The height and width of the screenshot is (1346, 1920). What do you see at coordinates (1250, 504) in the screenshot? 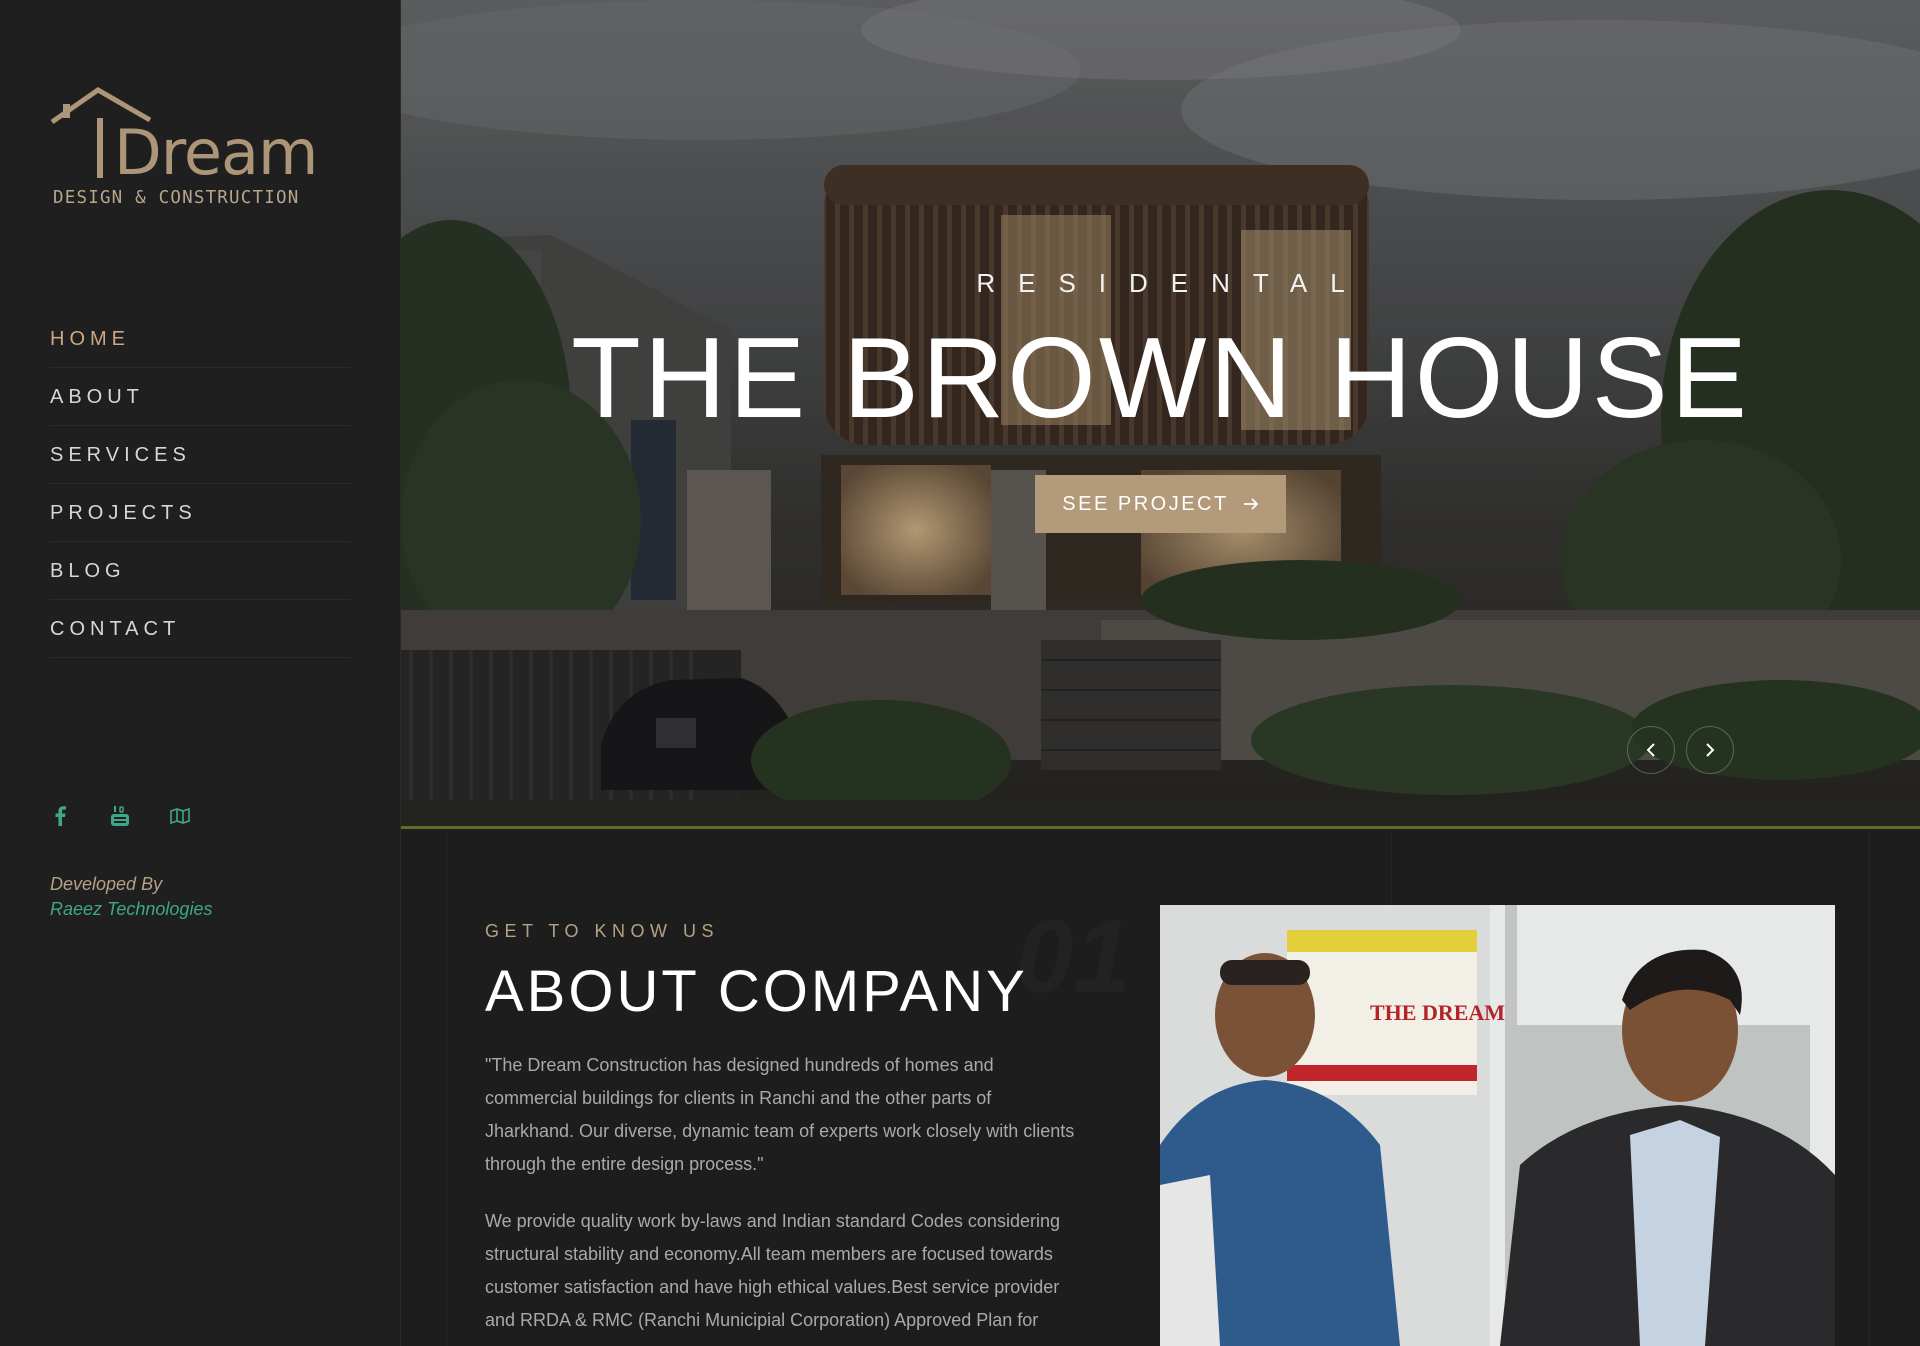
I see `arrow-right-icon` at bounding box center [1250, 504].